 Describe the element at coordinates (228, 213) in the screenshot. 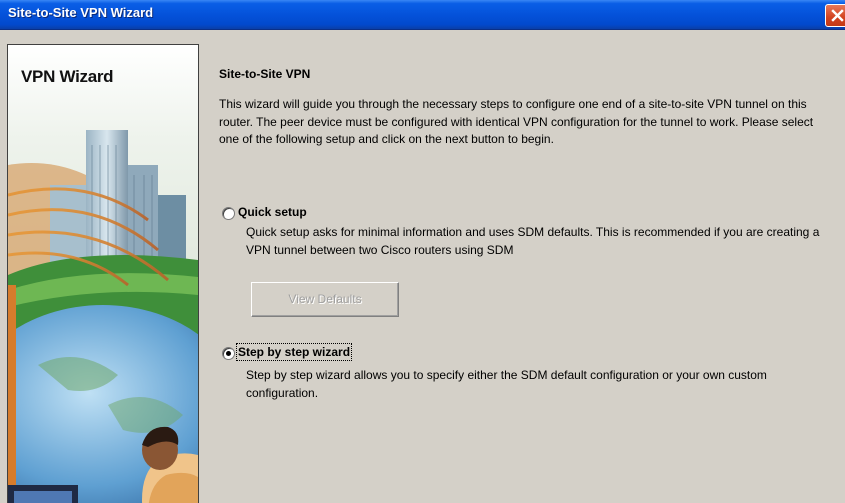

I see `quick-setup-radio` at that location.